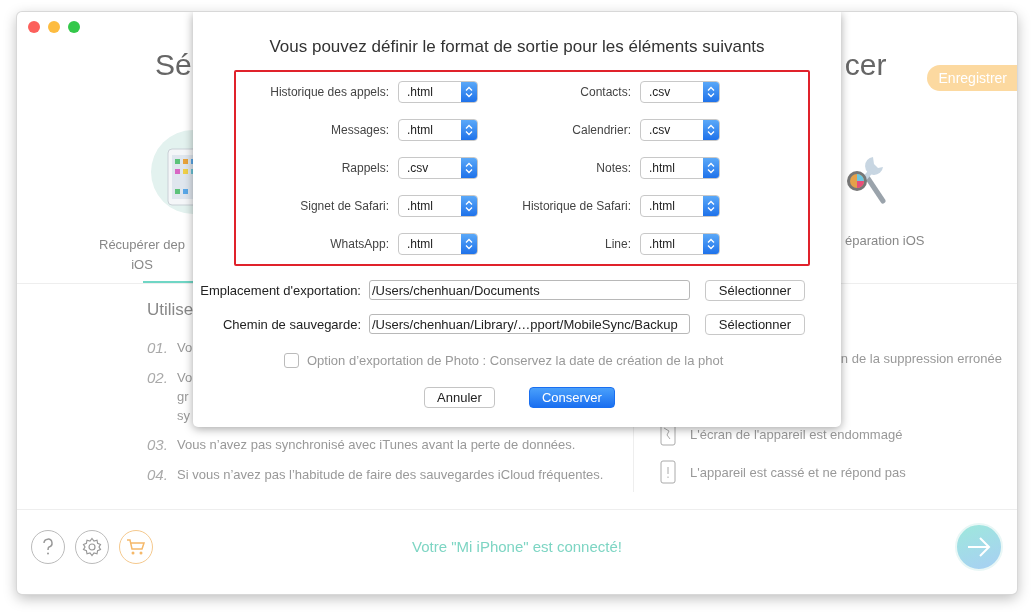  What do you see at coordinates (390, 475) in the screenshot?
I see `cause-text: Si vous n’avez pas l’habitude de faire des sauvegardes iCloud fréquentes.` at bounding box center [390, 475].